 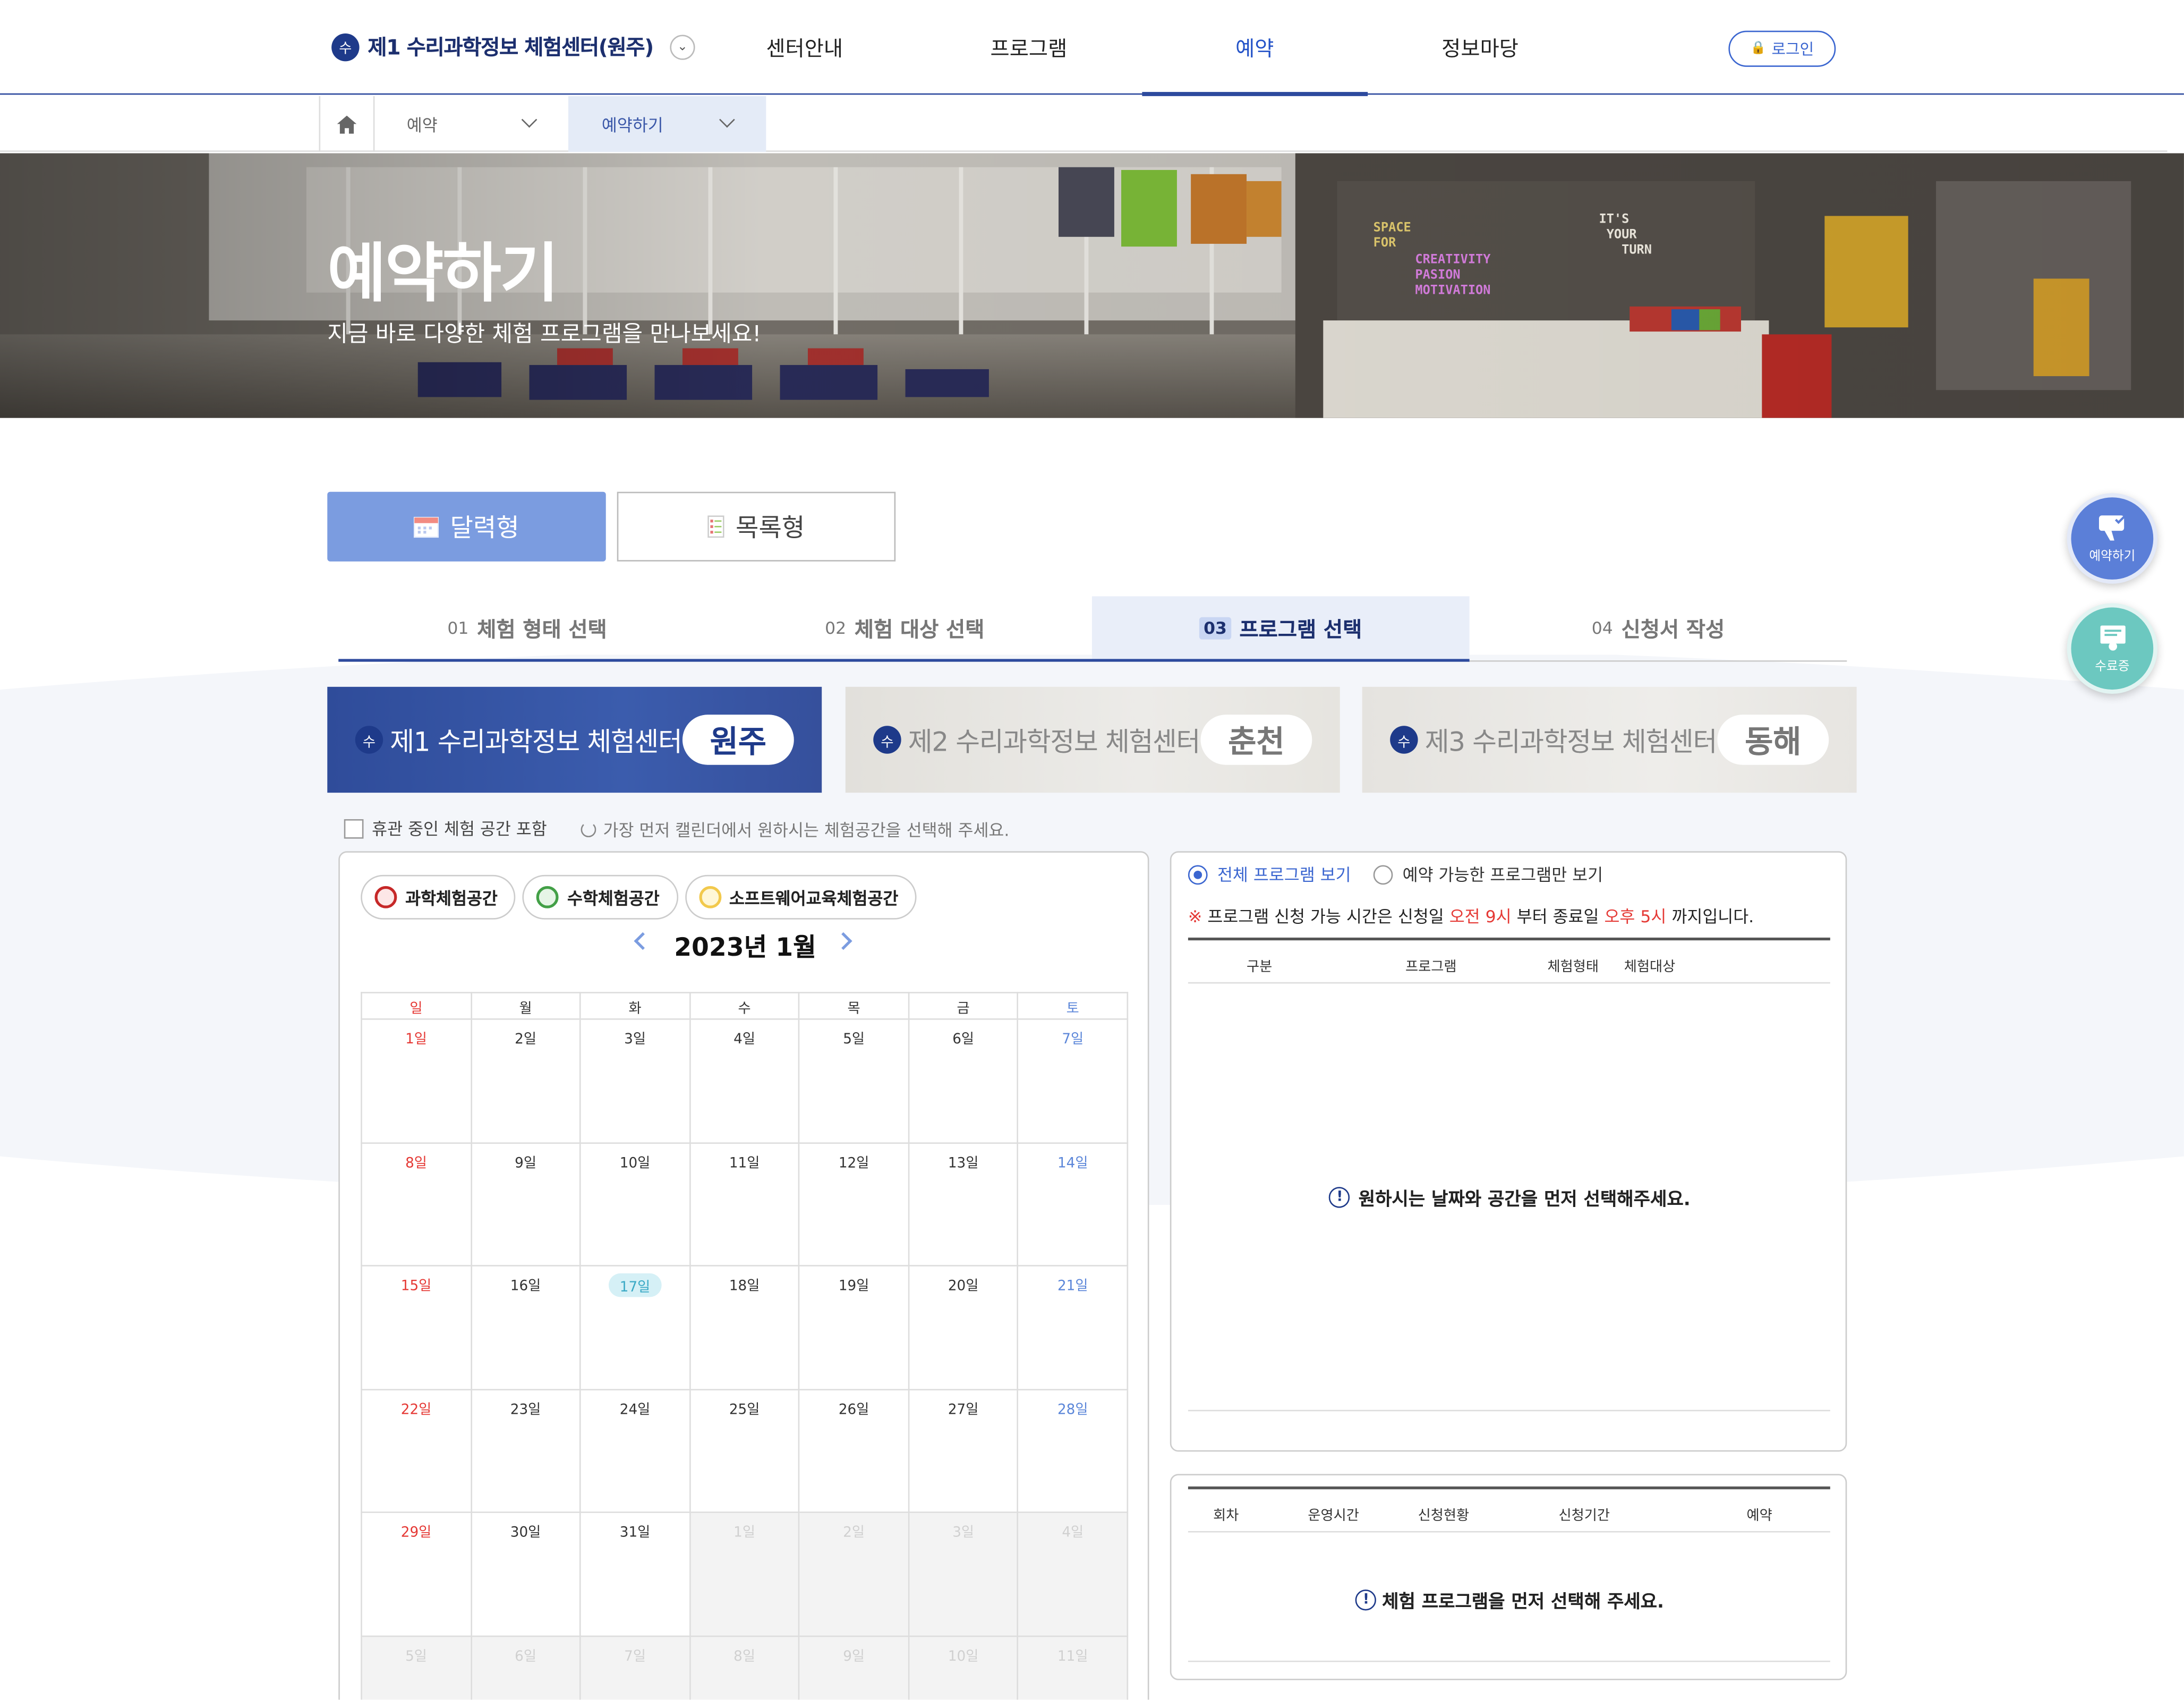 I want to click on radio-label: 예약 가능한 프로그램만 보기, so click(x=1502, y=875).